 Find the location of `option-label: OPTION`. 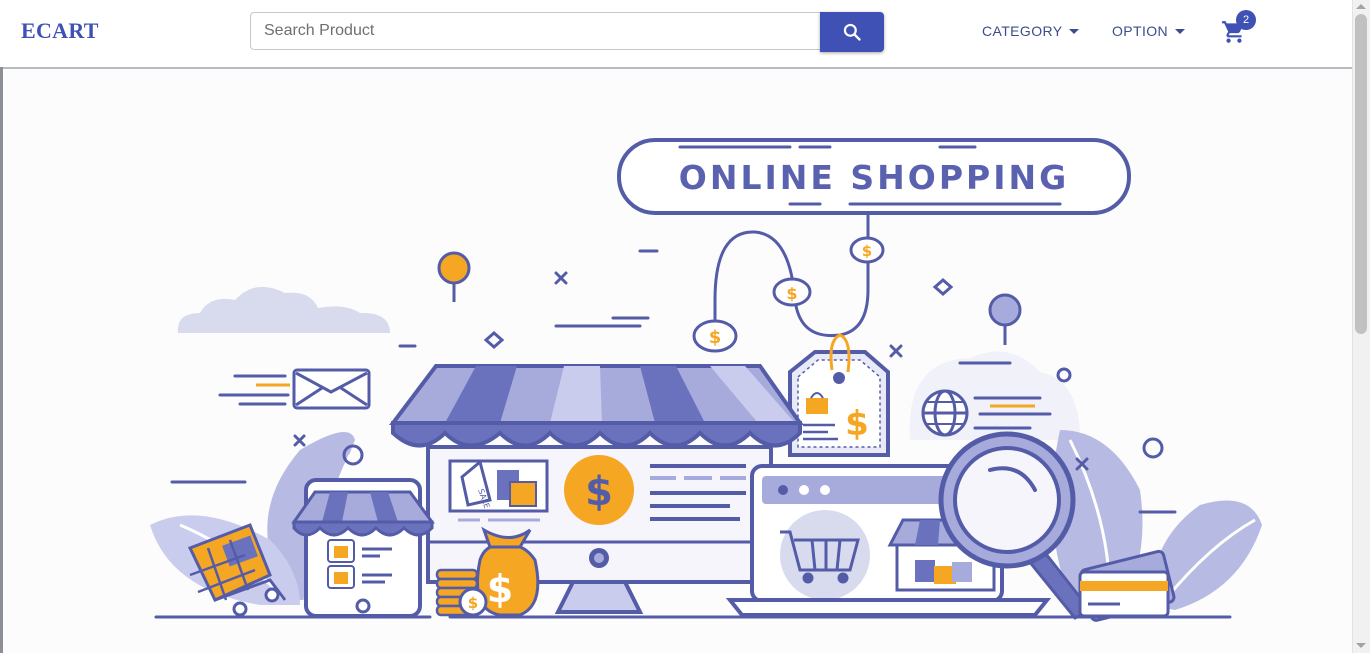

option-label: OPTION is located at coordinates (1140, 31).